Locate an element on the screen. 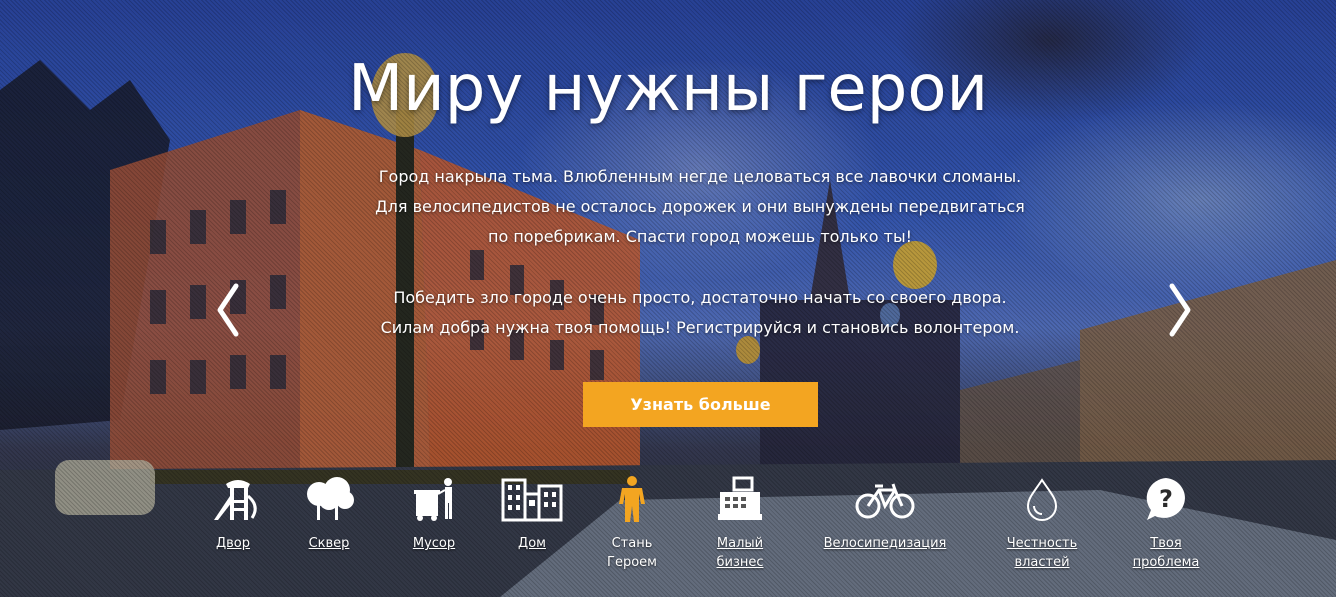 This screenshot has height=597, width=1336. category-label: Велосипедизация is located at coordinates (885, 543).